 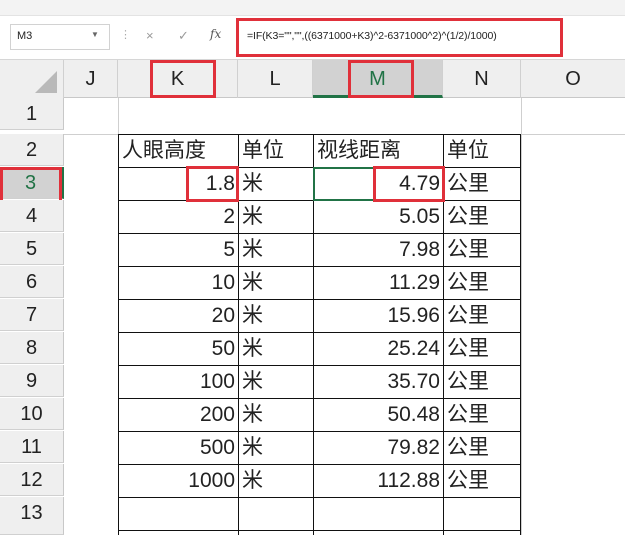 What do you see at coordinates (32, 79) in the screenshot?
I see `select-all-button` at bounding box center [32, 79].